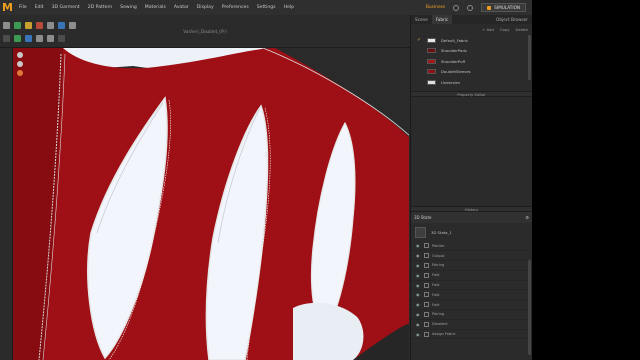  I want to click on state-settings-icon: ⚙, so click(527, 217).